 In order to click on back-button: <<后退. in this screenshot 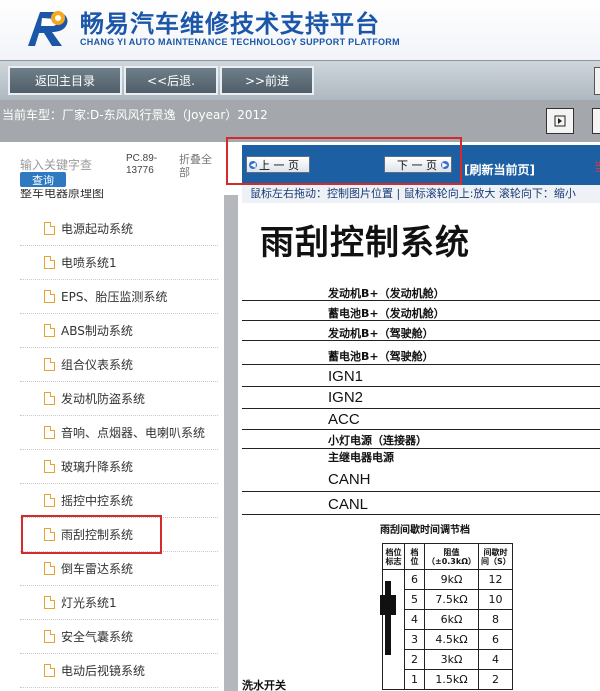, I will do `click(171, 80)`.